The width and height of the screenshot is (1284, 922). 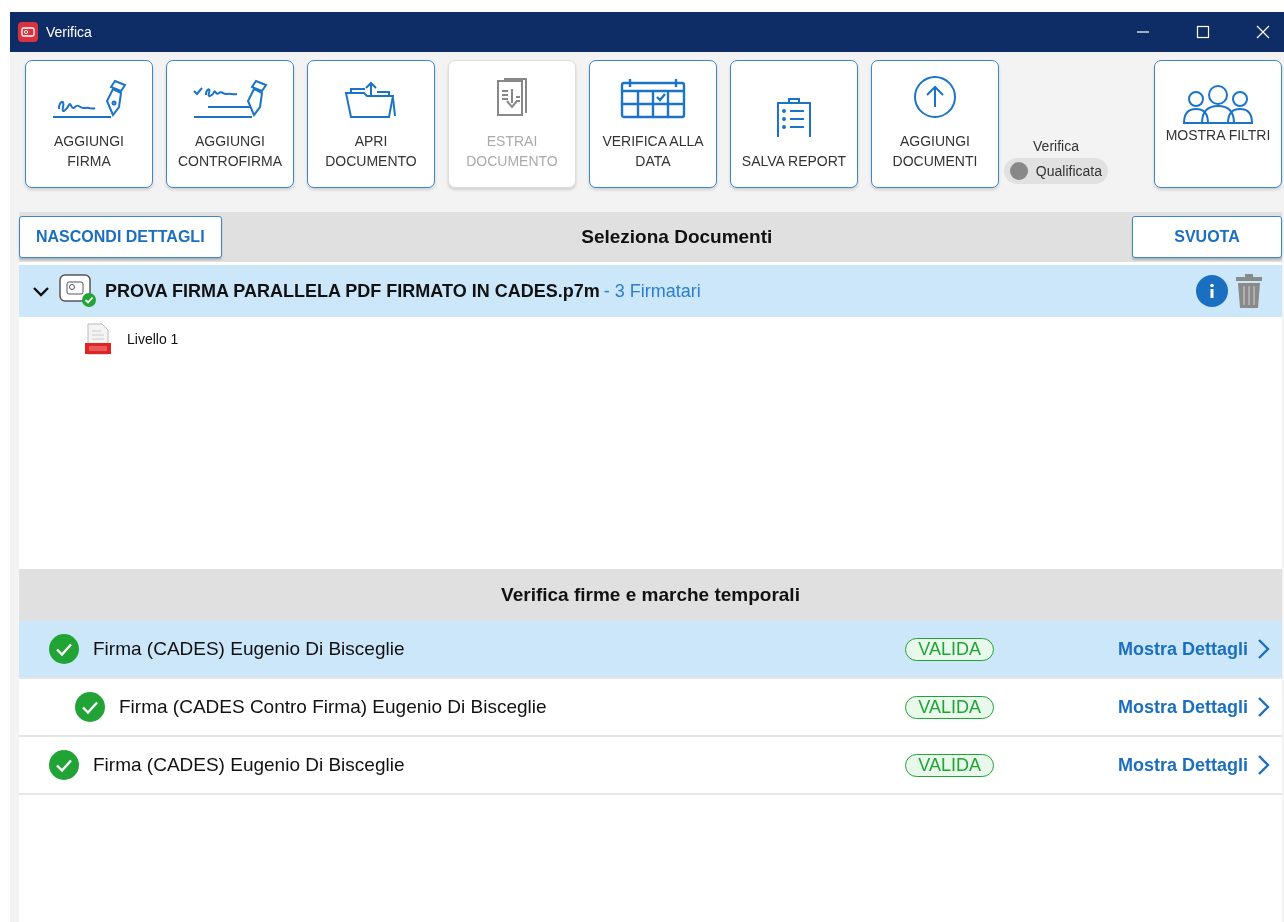 What do you see at coordinates (1203, 32) in the screenshot?
I see `maximize-icon` at bounding box center [1203, 32].